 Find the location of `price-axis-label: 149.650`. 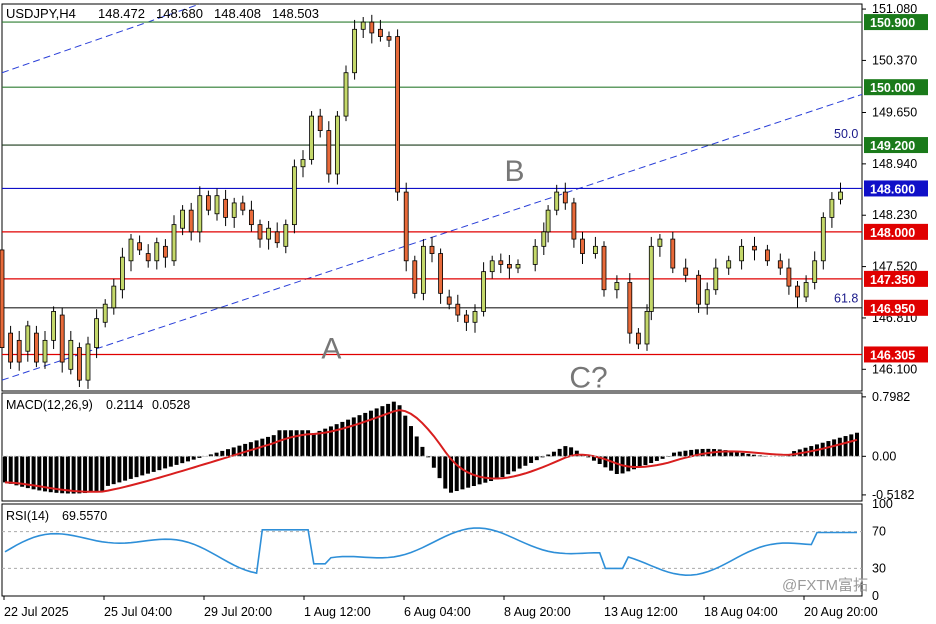

price-axis-label: 149.650 is located at coordinates (894, 113).